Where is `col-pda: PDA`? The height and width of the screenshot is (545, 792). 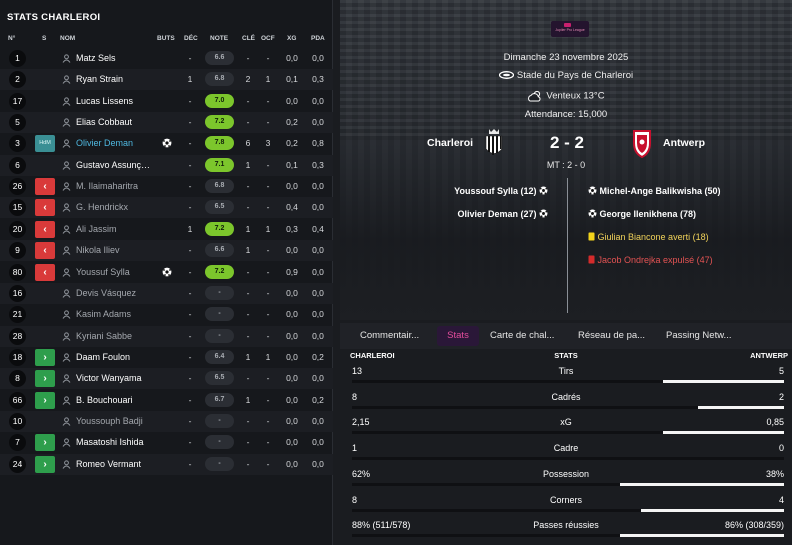
col-pda: PDA is located at coordinates (318, 38).